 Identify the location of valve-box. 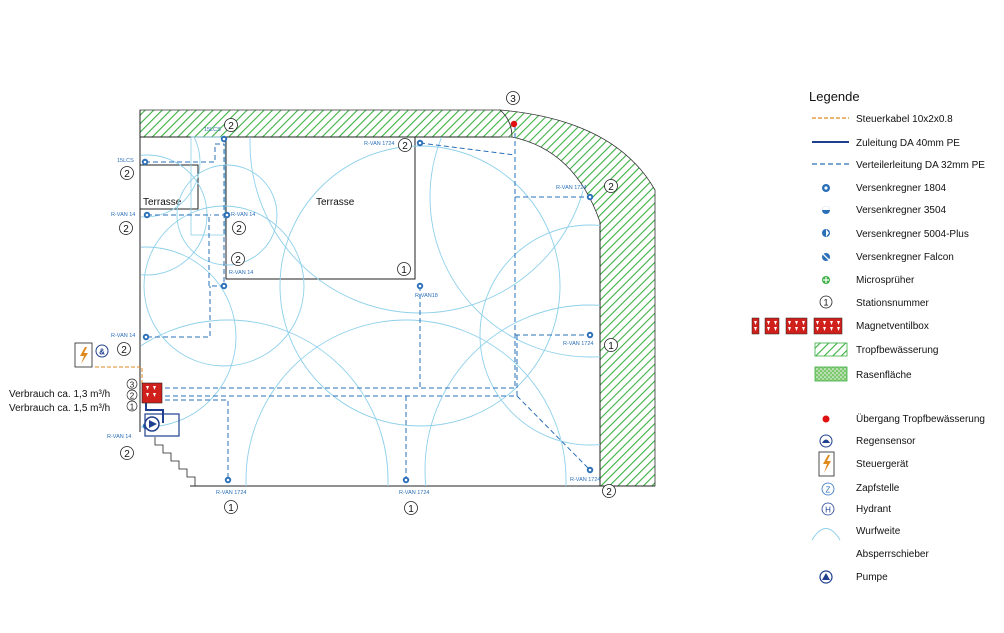
(152, 393).